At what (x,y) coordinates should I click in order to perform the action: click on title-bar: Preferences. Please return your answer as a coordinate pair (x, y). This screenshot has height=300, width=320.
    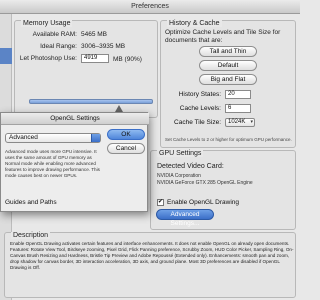
    Looking at the image, I should click on (150, 7).